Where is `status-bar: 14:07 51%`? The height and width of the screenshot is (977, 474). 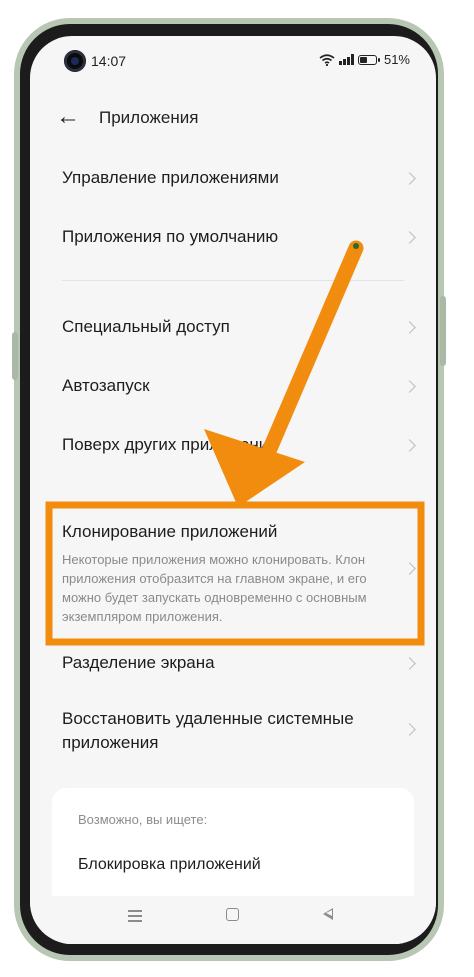
status-bar: 14:07 51% is located at coordinates (233, 62).